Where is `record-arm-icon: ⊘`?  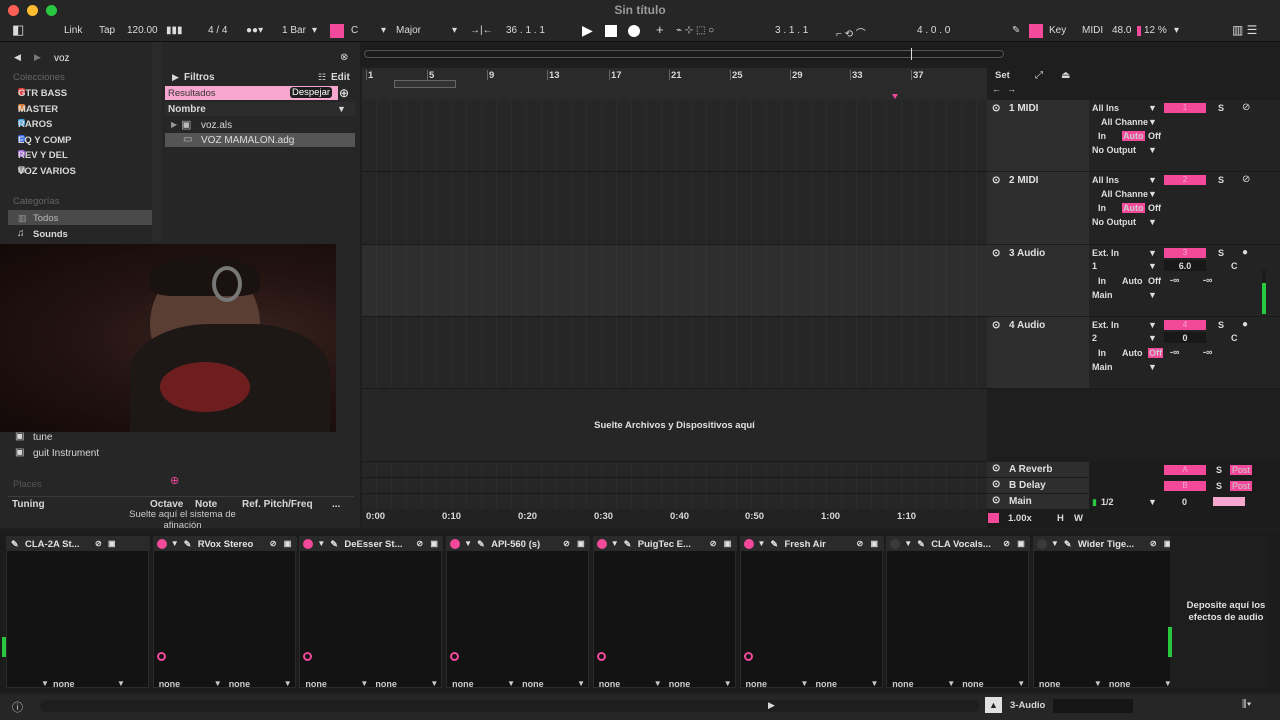
record-arm-icon: ⊘ is located at coordinates (1246, 179).